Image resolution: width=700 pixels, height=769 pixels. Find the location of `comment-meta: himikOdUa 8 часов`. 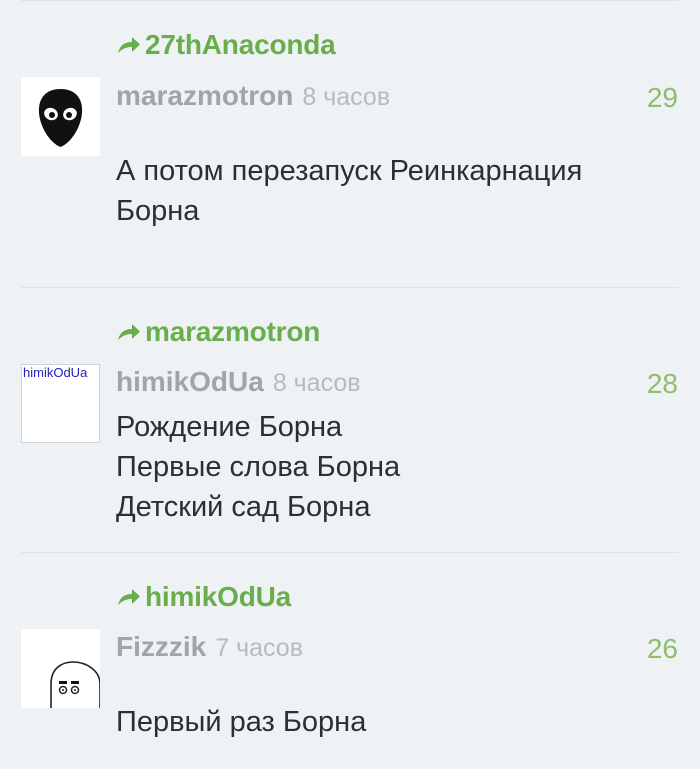

comment-meta: himikOdUa 8 часов is located at coordinates (238, 384).